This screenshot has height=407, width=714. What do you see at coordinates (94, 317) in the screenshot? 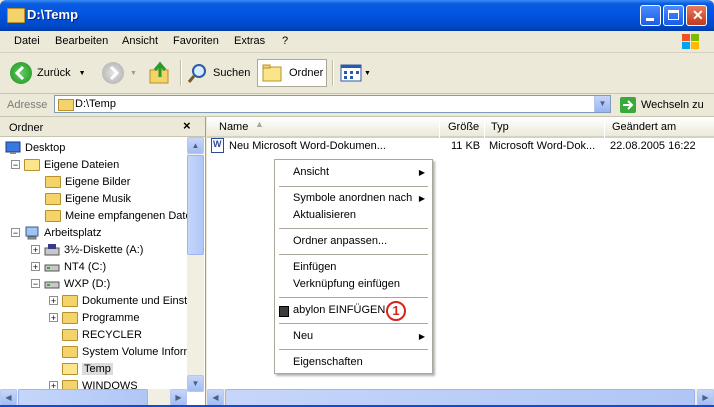
I see `tree-item-programme: + Programme` at bounding box center [94, 317].